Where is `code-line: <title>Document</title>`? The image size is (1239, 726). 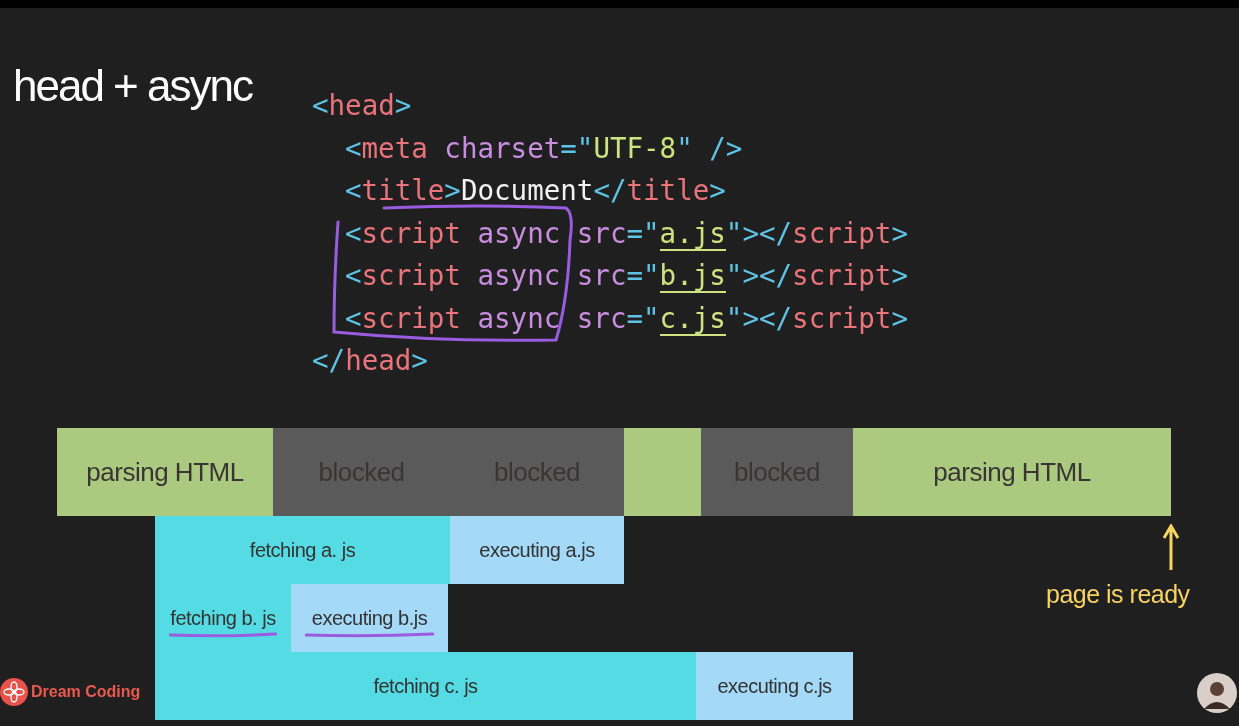 code-line: <title>Document</title> is located at coordinates (535, 190).